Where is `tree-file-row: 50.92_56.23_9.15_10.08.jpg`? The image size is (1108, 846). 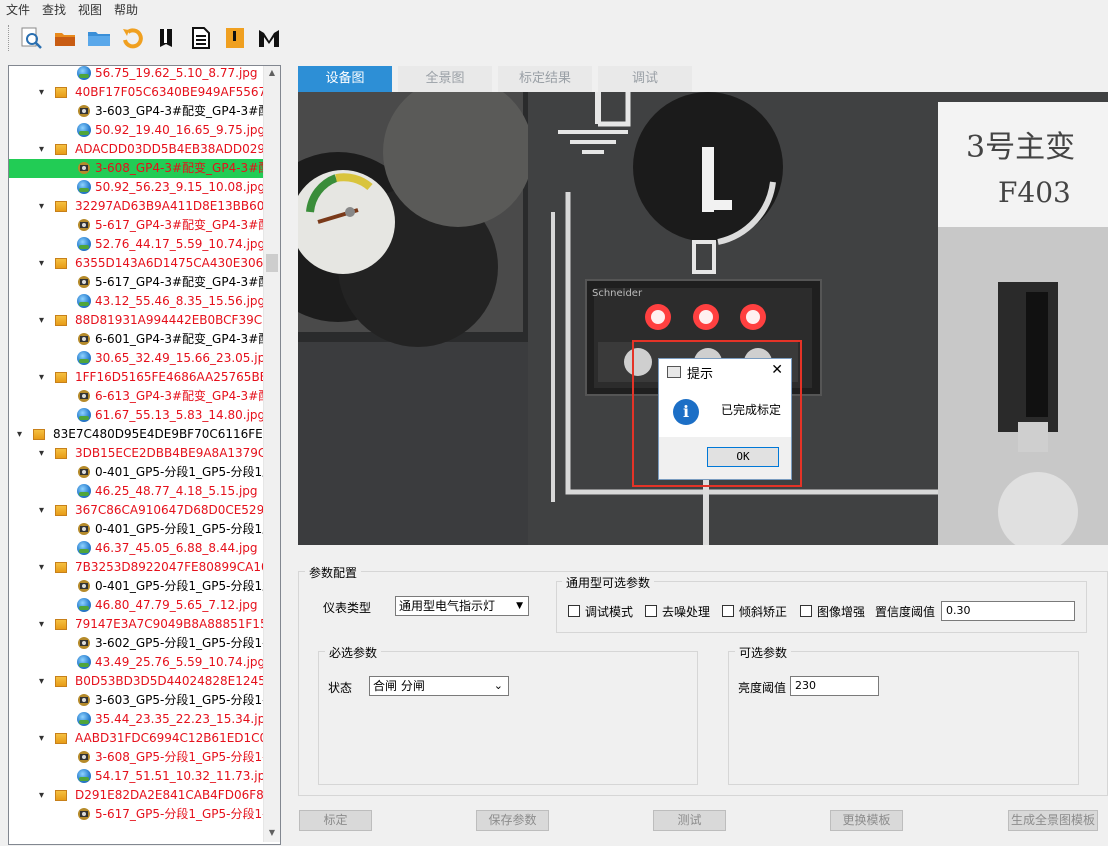
tree-file-row: 50.92_56.23_9.15_10.08.jpg is located at coordinates (136, 187).